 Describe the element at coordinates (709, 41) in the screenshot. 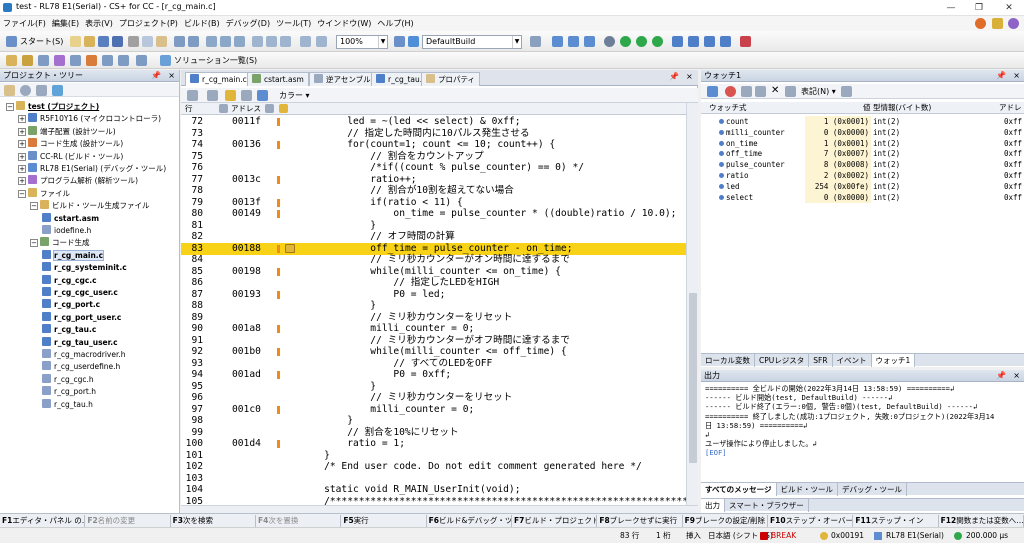

I see `step-out-icon` at that location.